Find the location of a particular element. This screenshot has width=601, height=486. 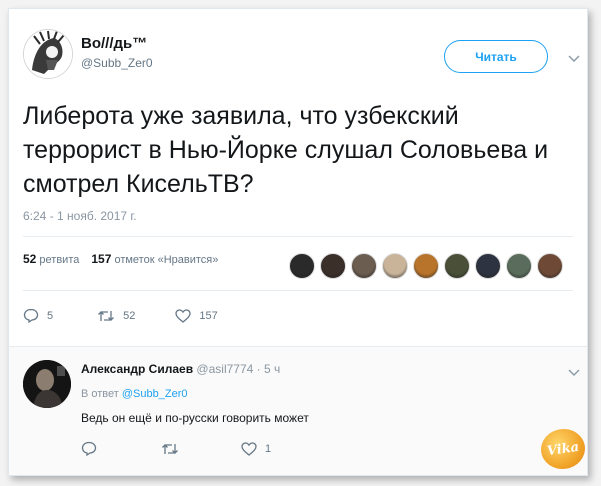

display-name: Во///дь™ is located at coordinates (114, 43).